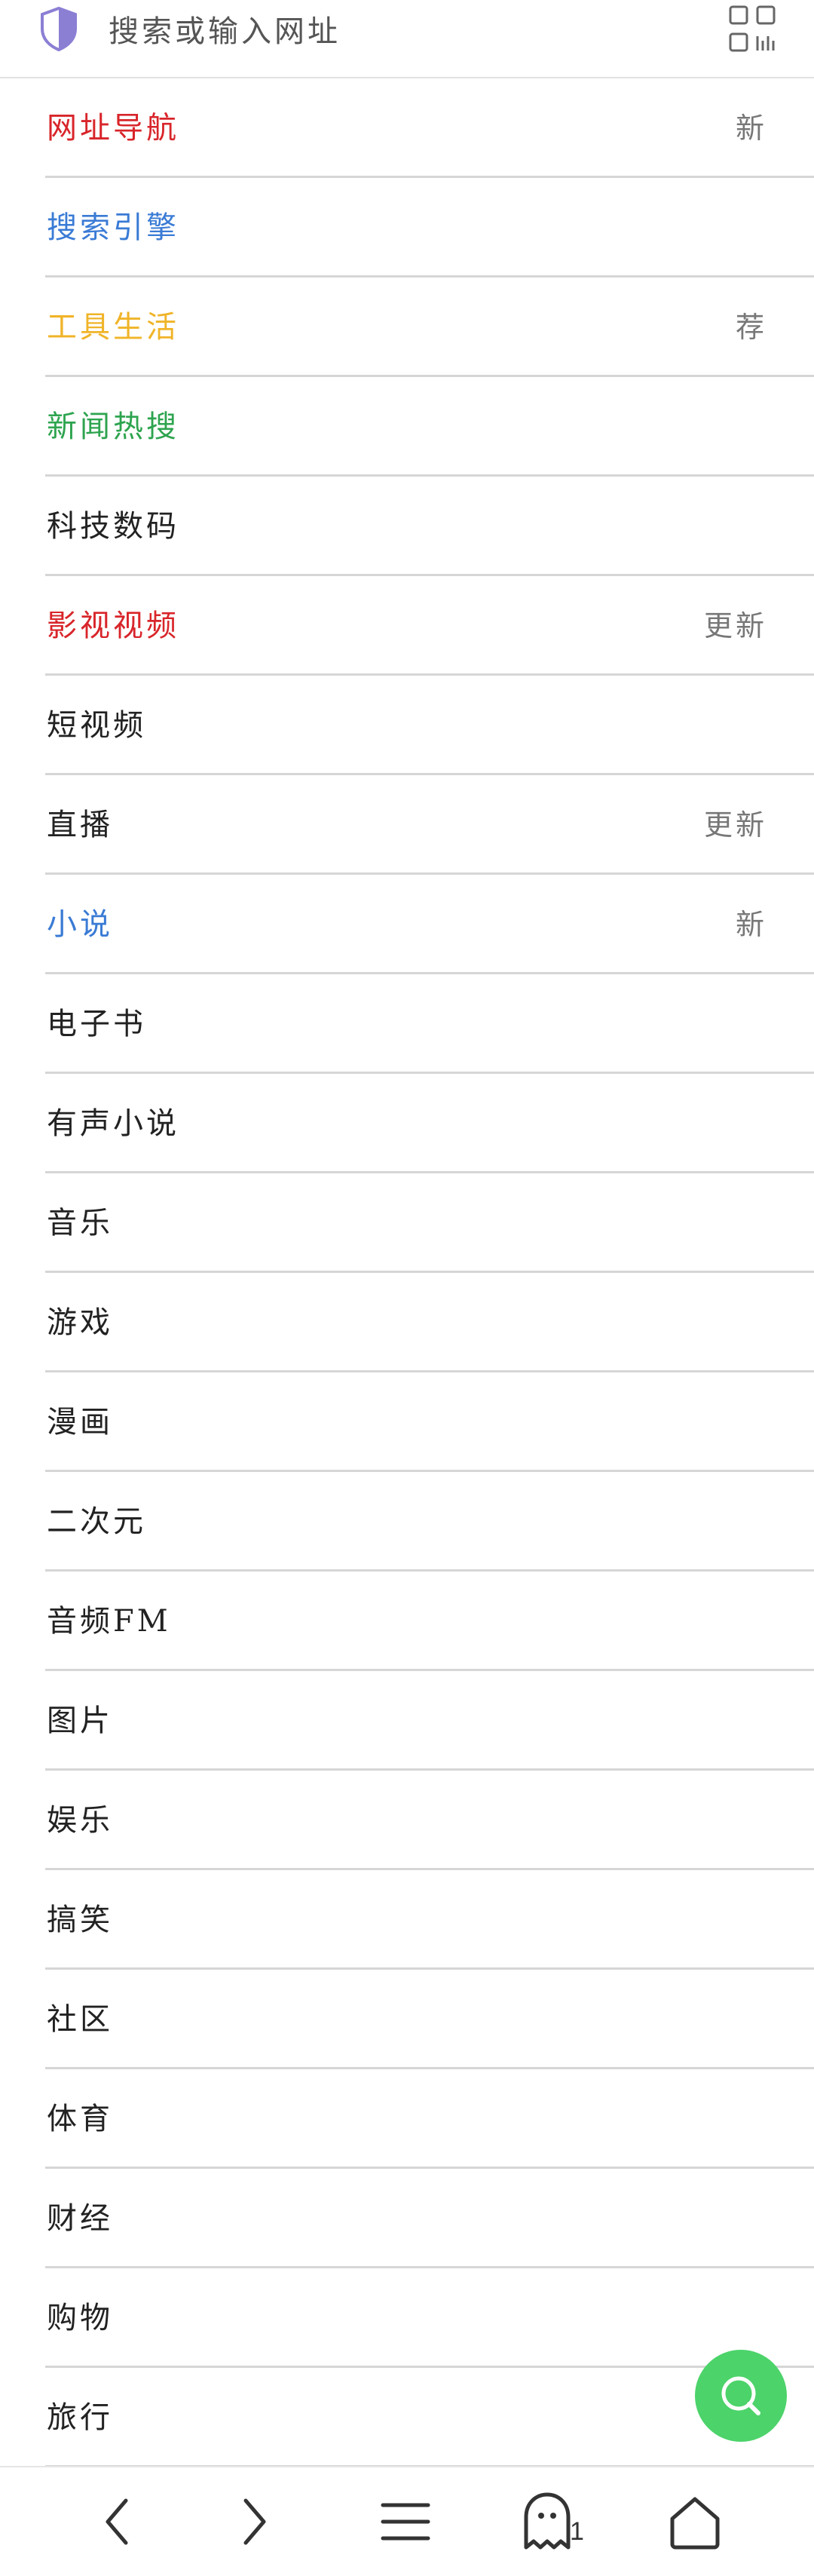 The image size is (814, 2576). Describe the element at coordinates (113, 327) in the screenshot. I see `category-label: 工具生活` at that location.